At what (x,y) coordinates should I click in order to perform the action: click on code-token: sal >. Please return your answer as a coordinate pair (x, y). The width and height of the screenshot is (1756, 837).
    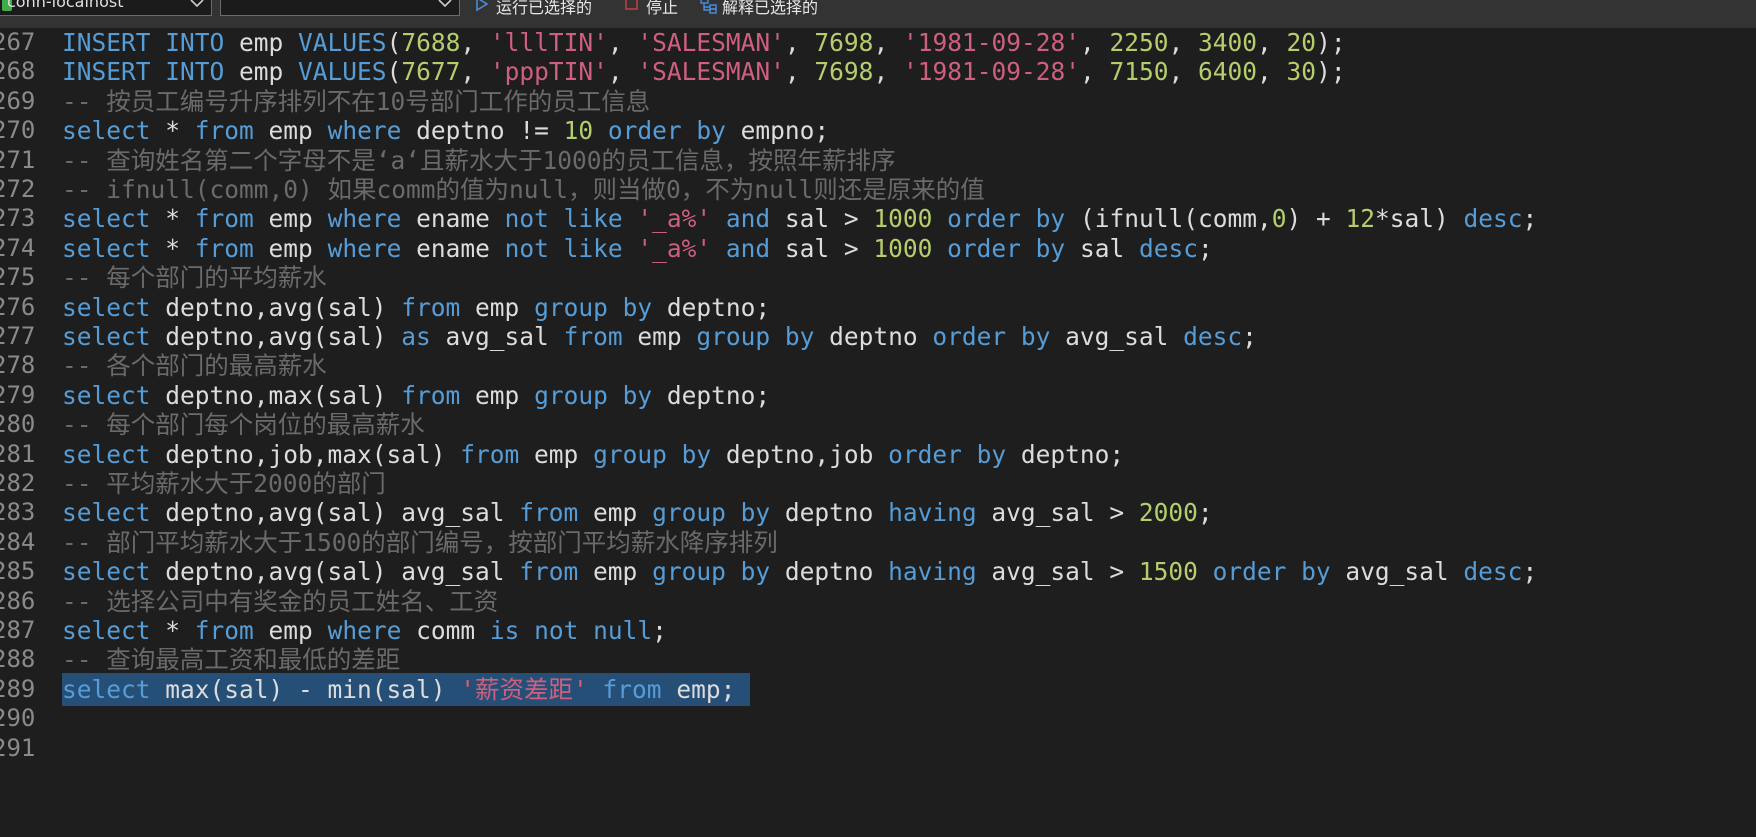
    Looking at the image, I should click on (829, 219).